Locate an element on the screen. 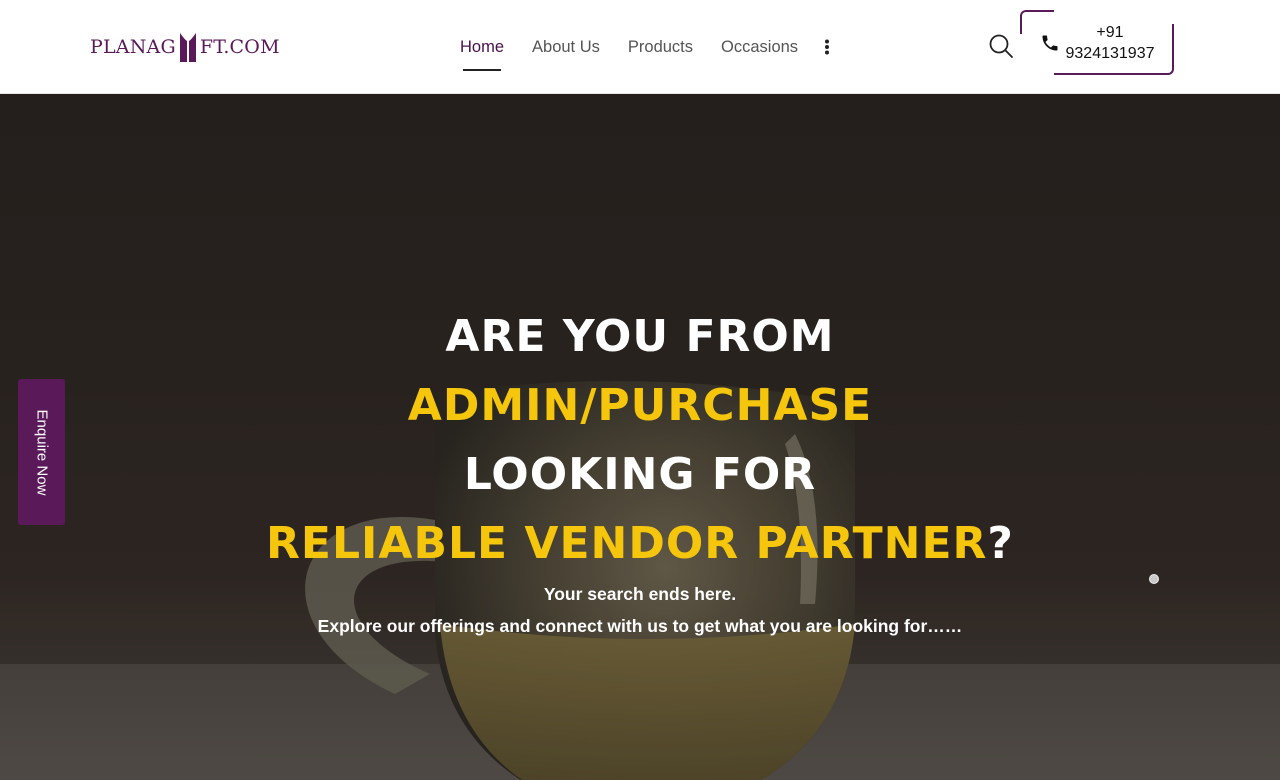 The image size is (1280, 780). phone-icon is located at coordinates (1050, 43).